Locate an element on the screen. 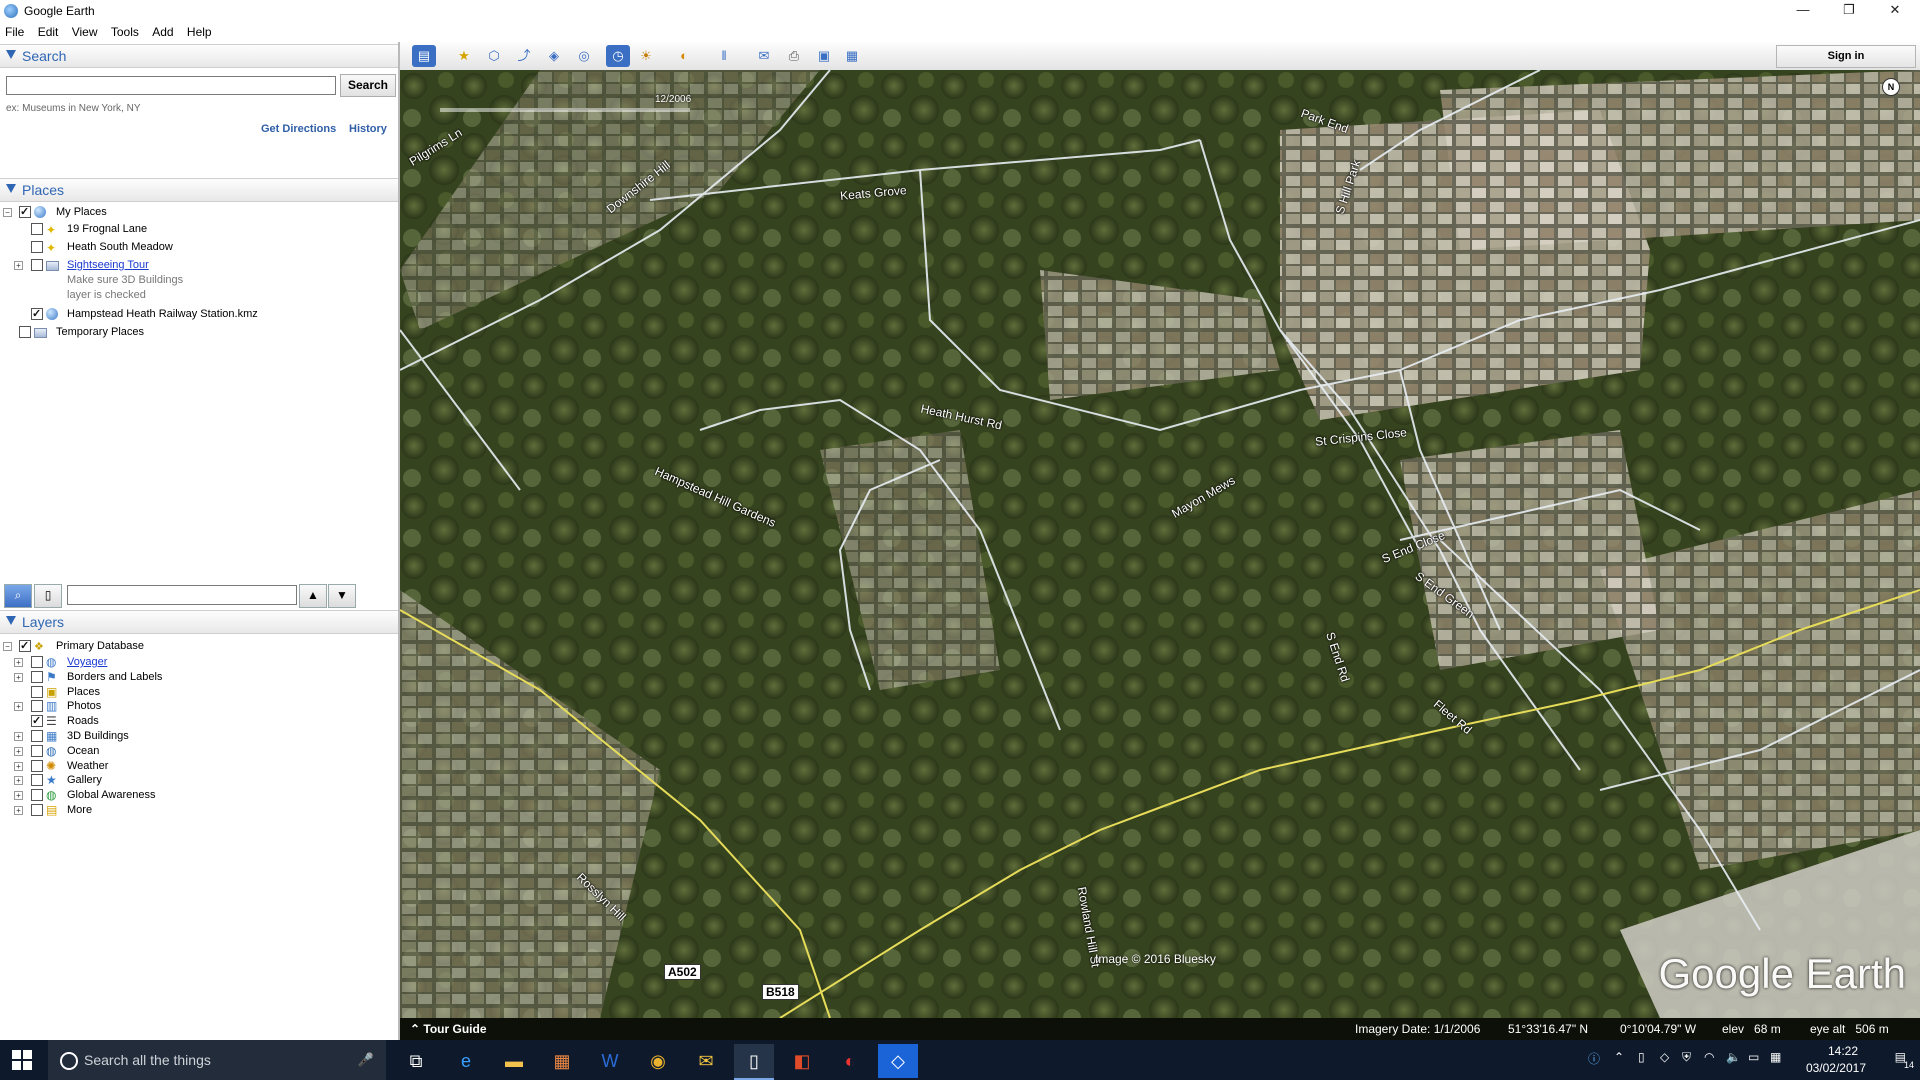 The height and width of the screenshot is (1080, 1920). clock-time: 14:22 is located at coordinates (1843, 1051).